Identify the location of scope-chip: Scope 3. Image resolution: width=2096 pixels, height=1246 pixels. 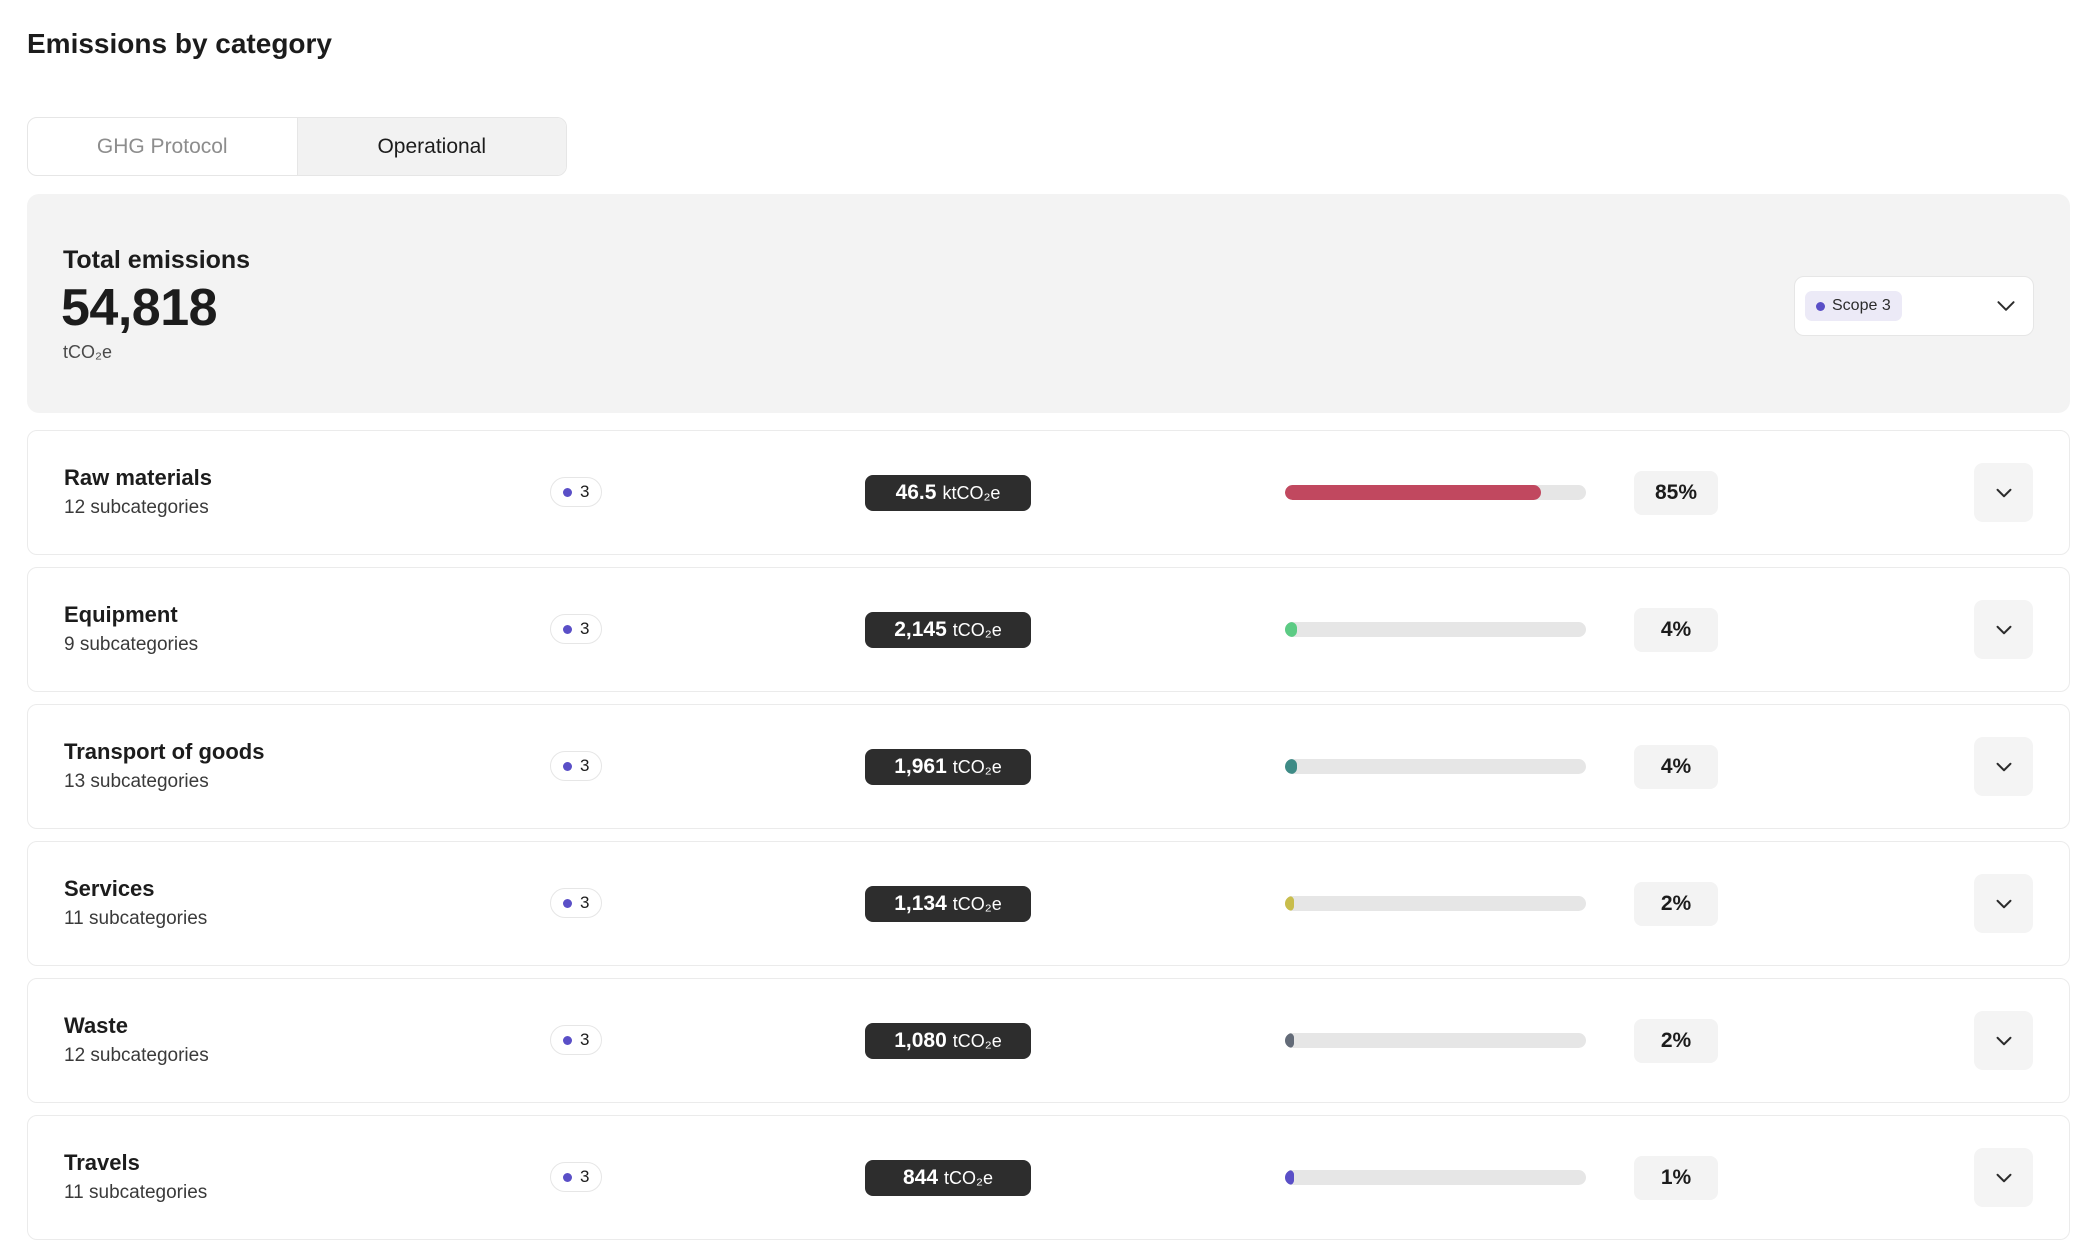
(1853, 306).